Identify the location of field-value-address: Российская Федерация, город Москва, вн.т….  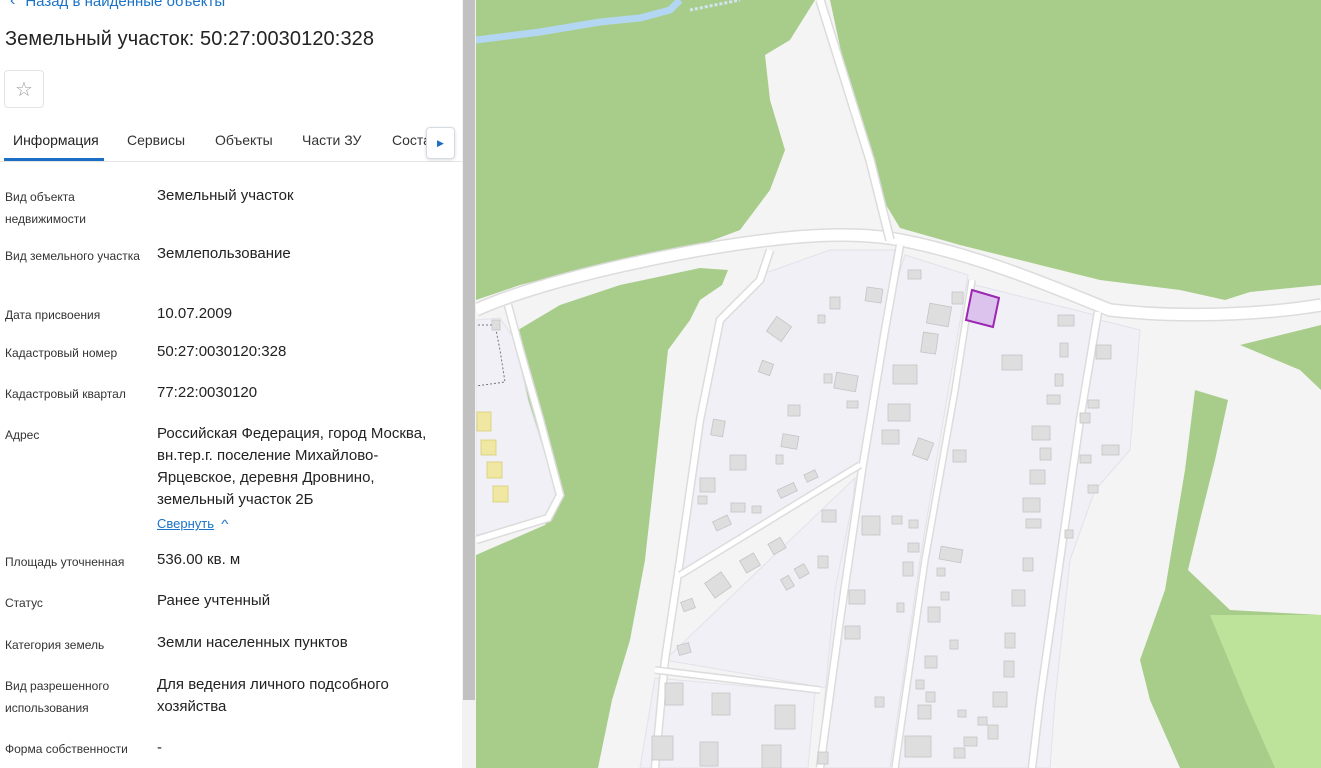
(294, 479).